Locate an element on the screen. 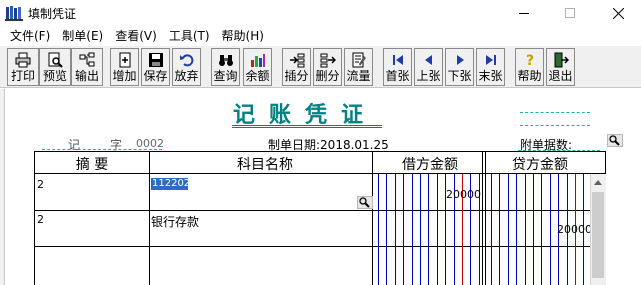  output-button: 输出 is located at coordinates (87, 67).